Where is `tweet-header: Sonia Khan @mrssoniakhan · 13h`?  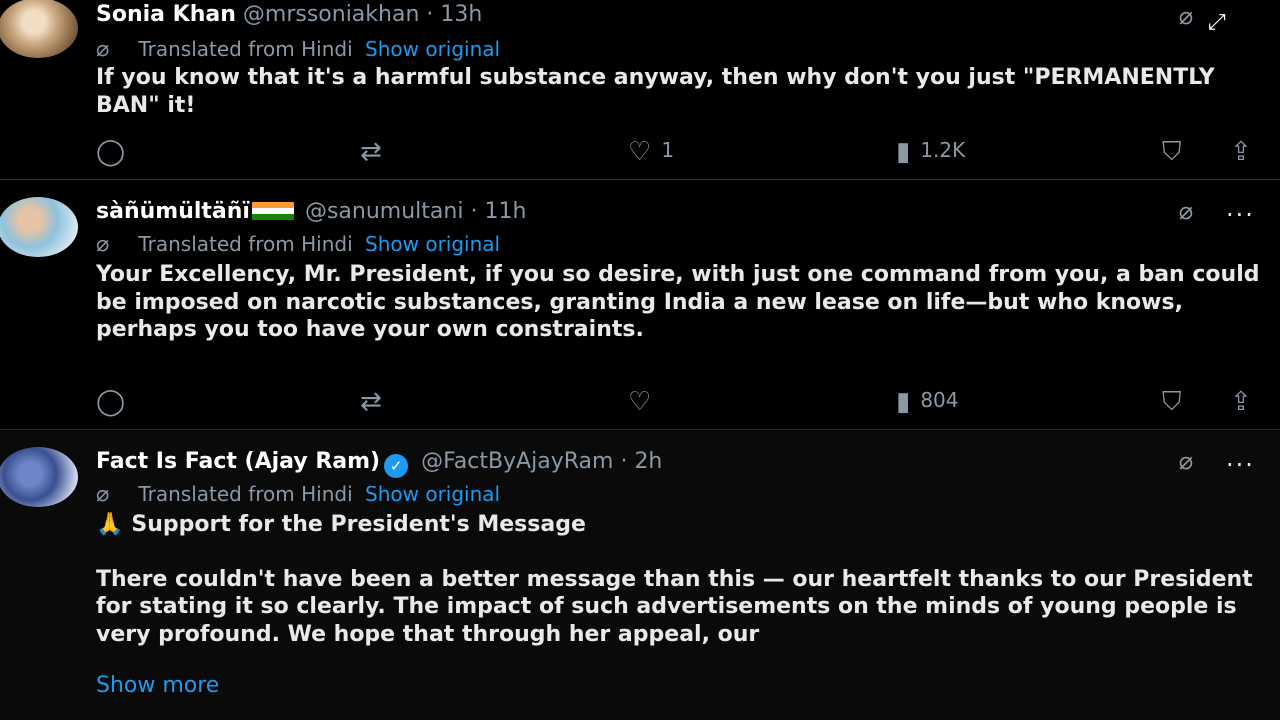
tweet-header: Sonia Khan @mrssoniakhan · 13h is located at coordinates (289, 14).